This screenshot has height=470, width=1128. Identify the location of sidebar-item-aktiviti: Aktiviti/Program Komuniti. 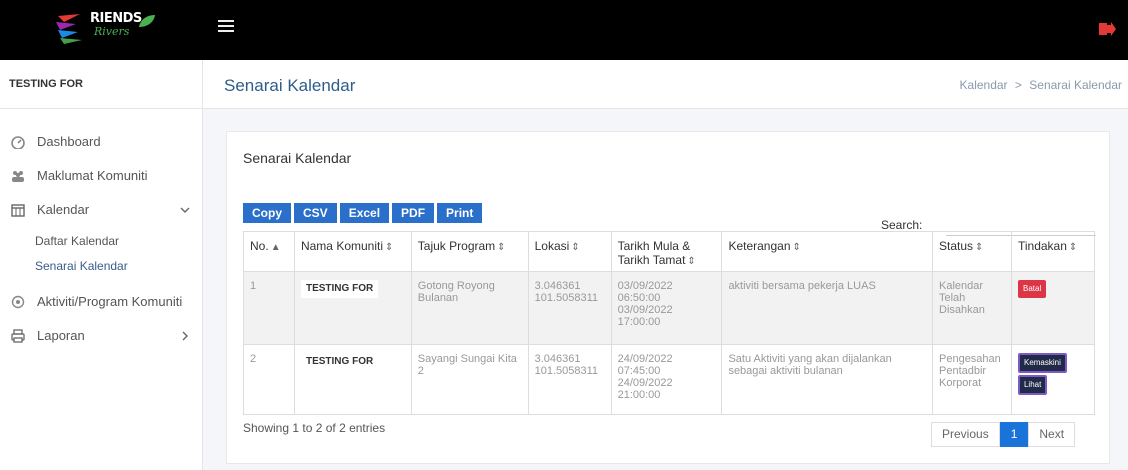
(101, 306).